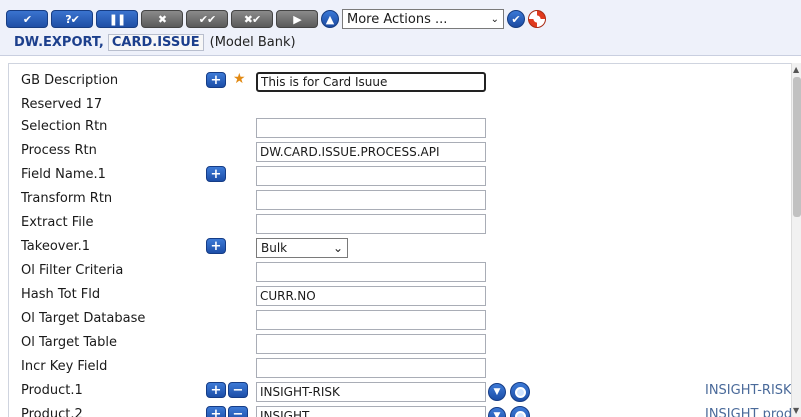  I want to click on field-label: Hash Tot Fld, so click(61, 294).